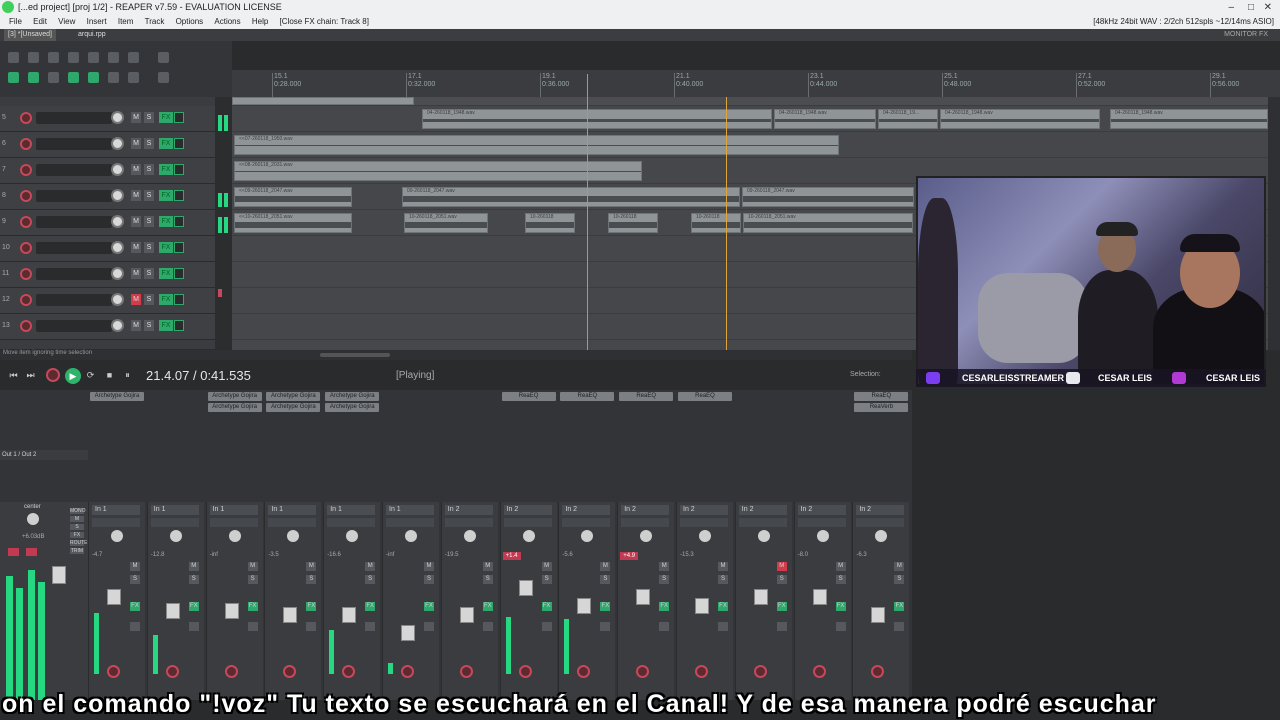 Image resolution: width=1280 pixels, height=720 pixels. Describe the element at coordinates (155, 22) in the screenshot. I see `menu-track: Track` at that location.